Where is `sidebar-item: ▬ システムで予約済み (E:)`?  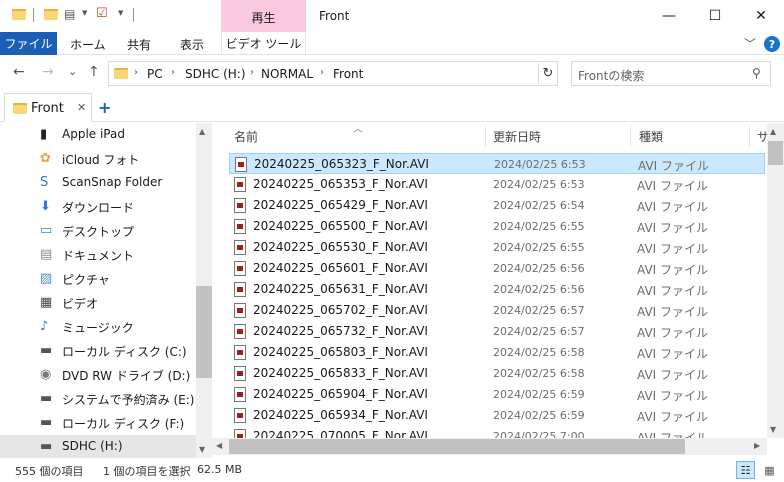
sidebar-item: ▬ システムで予約済み (E:) is located at coordinates (98, 399).